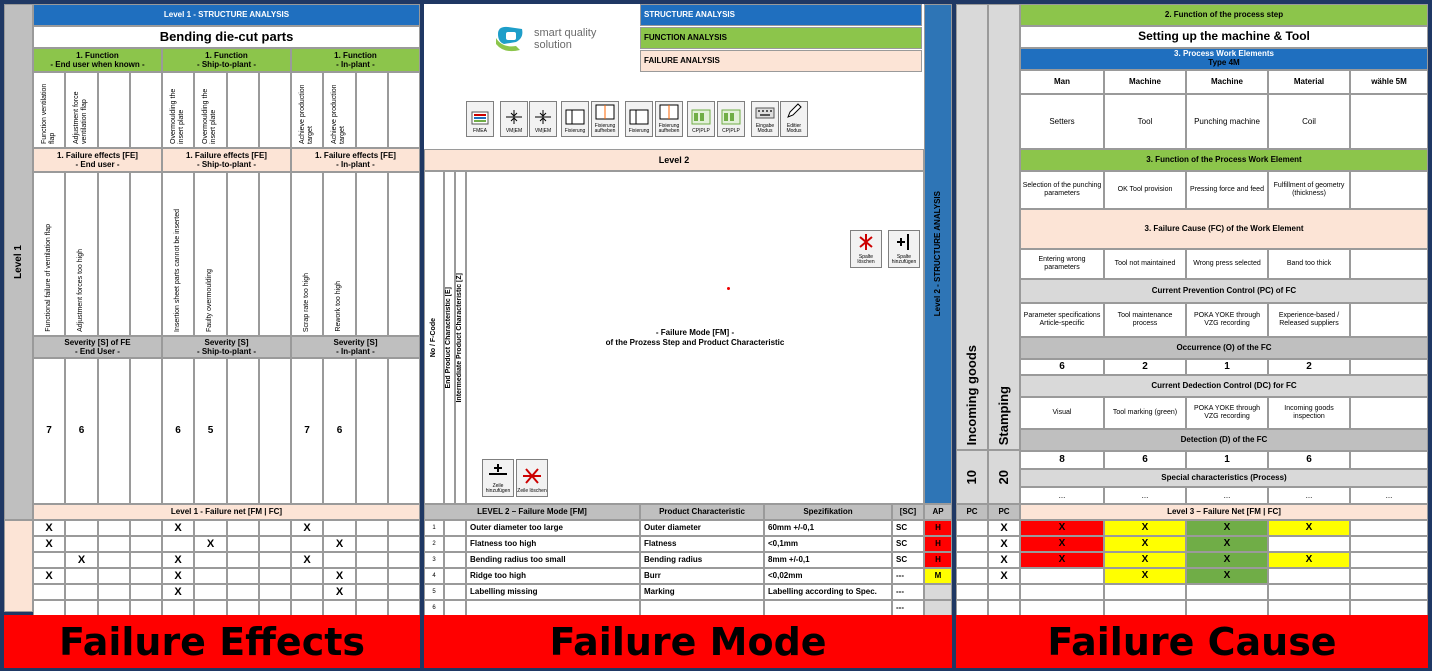 The width and height of the screenshot is (1432, 671). What do you see at coordinates (828, 592) in the screenshot?
I see `spec-cell: Labelling according to Spec.` at bounding box center [828, 592].